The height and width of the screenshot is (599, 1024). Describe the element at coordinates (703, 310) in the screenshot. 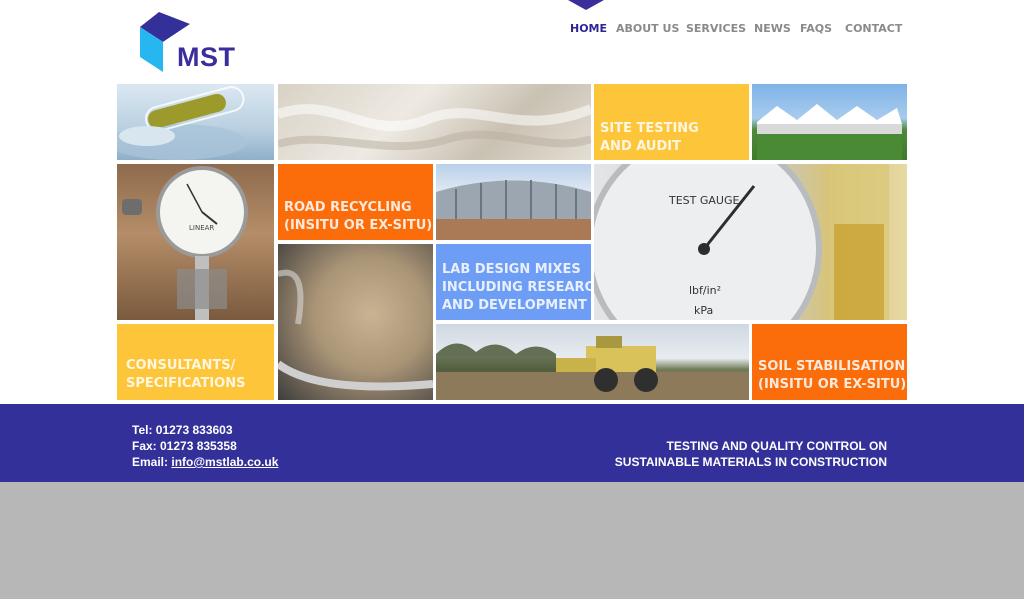

I see `test-gauge-unit-kpa: kPa` at that location.